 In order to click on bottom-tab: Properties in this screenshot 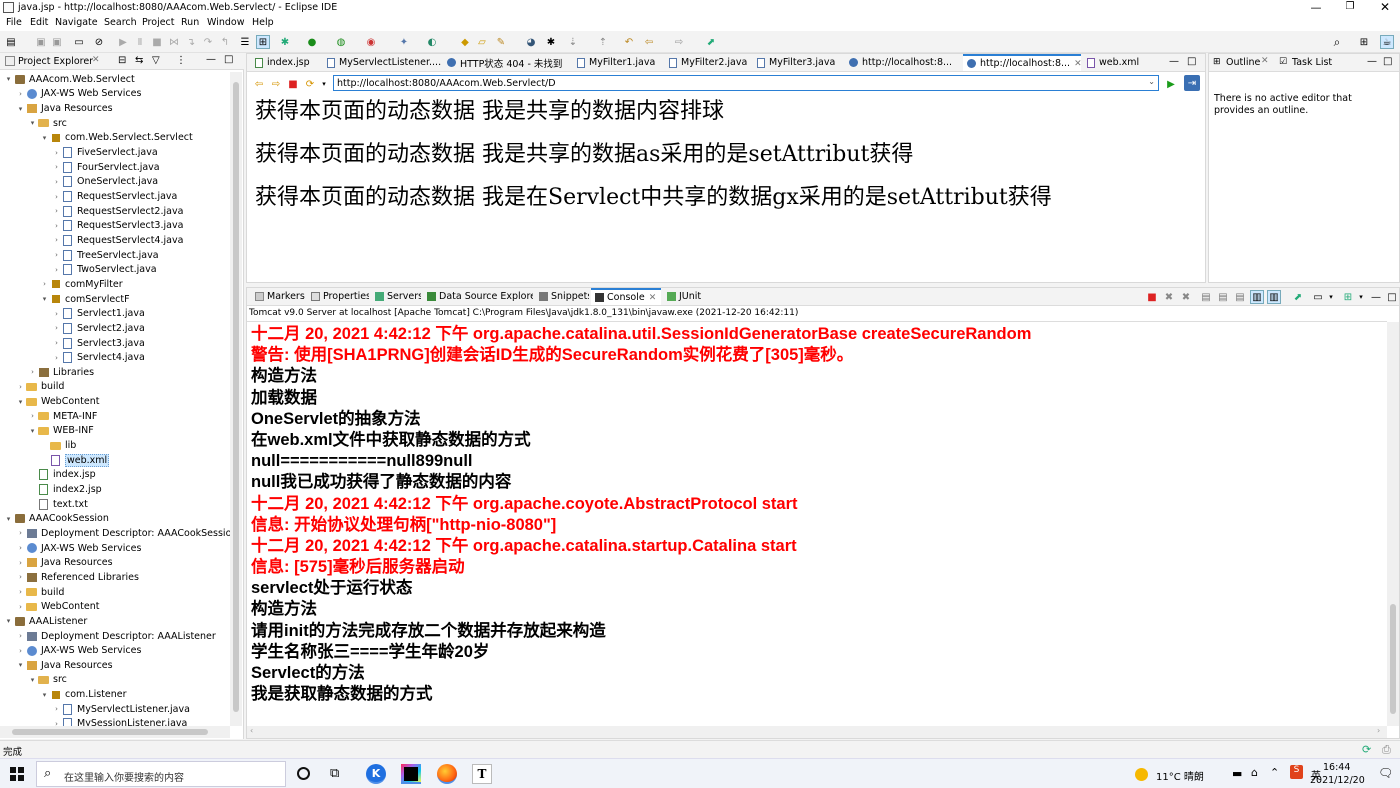, I will do `click(338, 296)`.